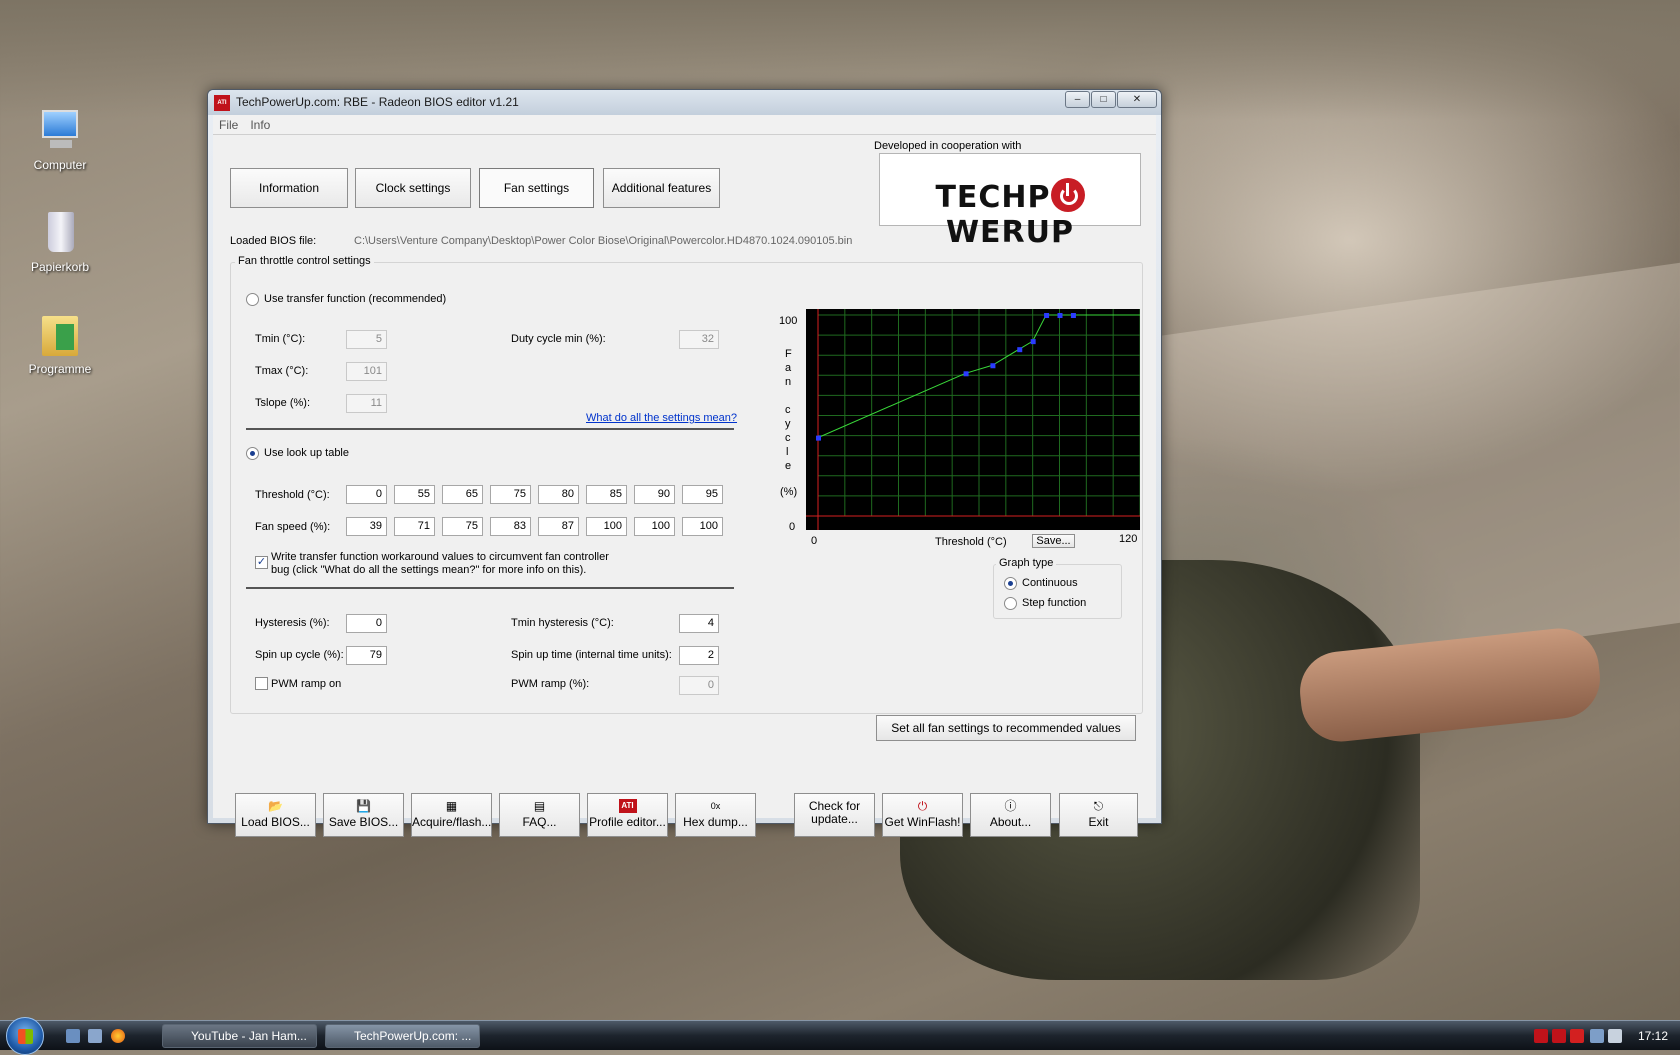  I want to click on desktop-icon-programme: Programme, so click(60, 343).